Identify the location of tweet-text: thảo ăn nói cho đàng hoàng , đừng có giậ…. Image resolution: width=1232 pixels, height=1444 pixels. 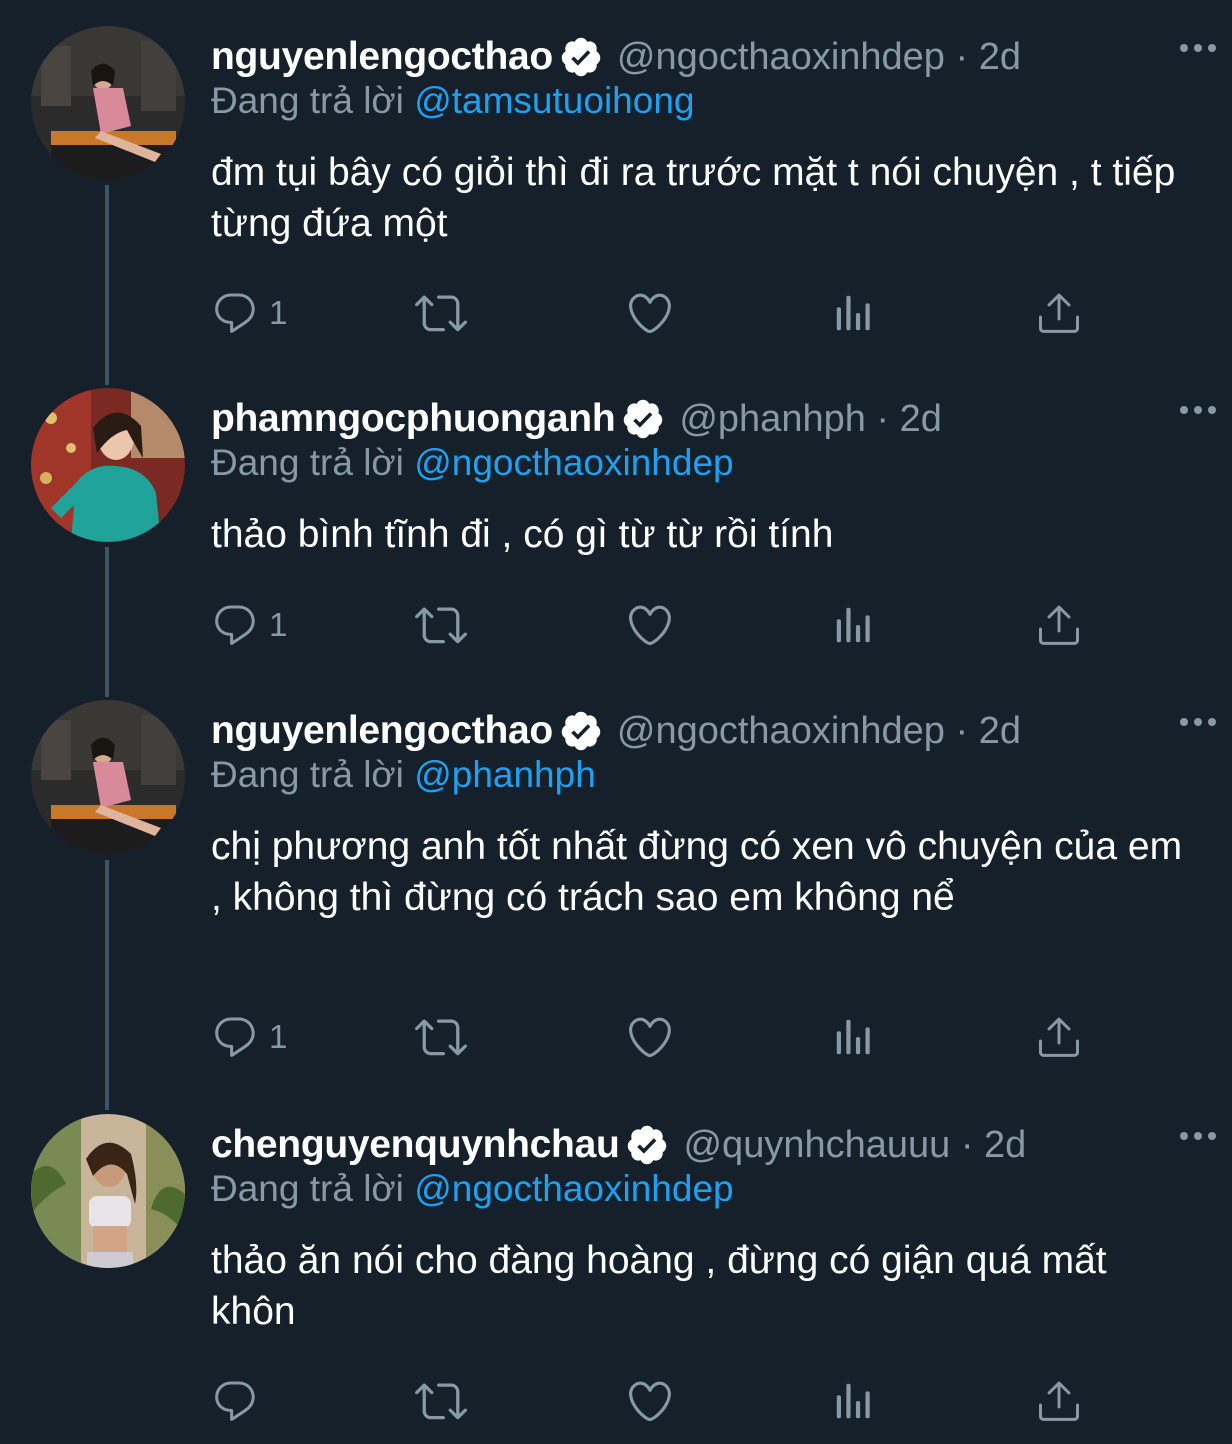
(659, 1286).